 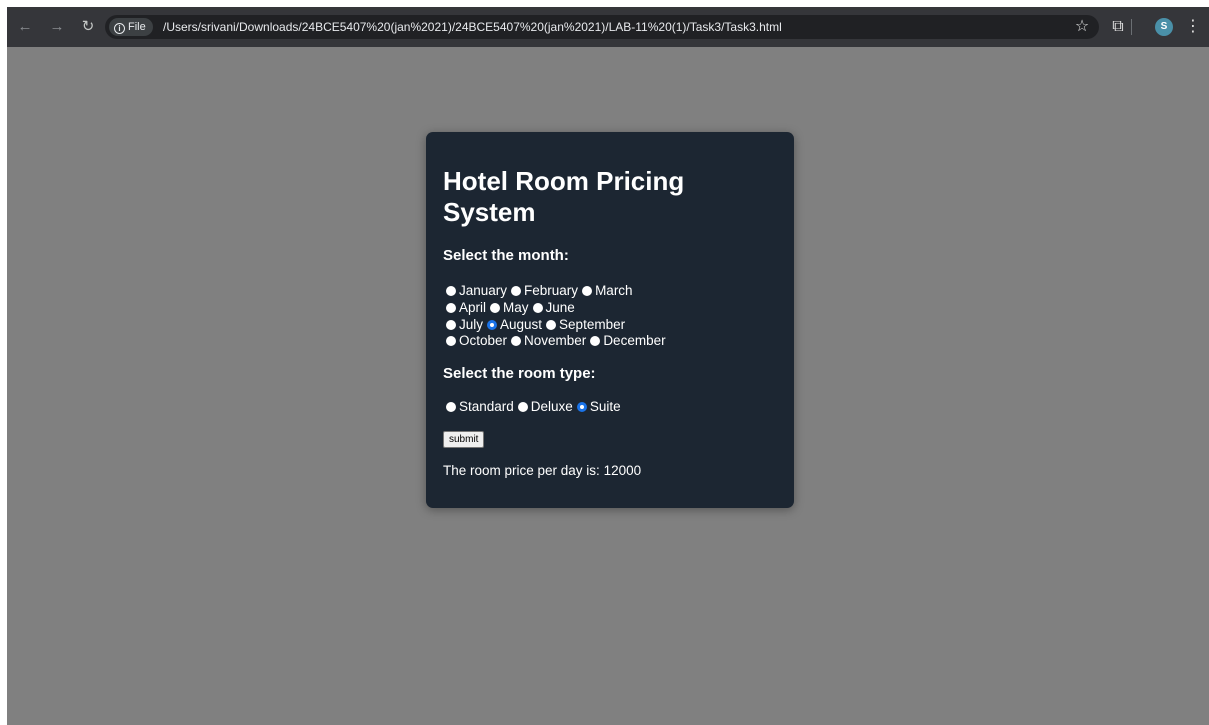 I want to click on room-radio-deluxe, so click(x=522, y=407).